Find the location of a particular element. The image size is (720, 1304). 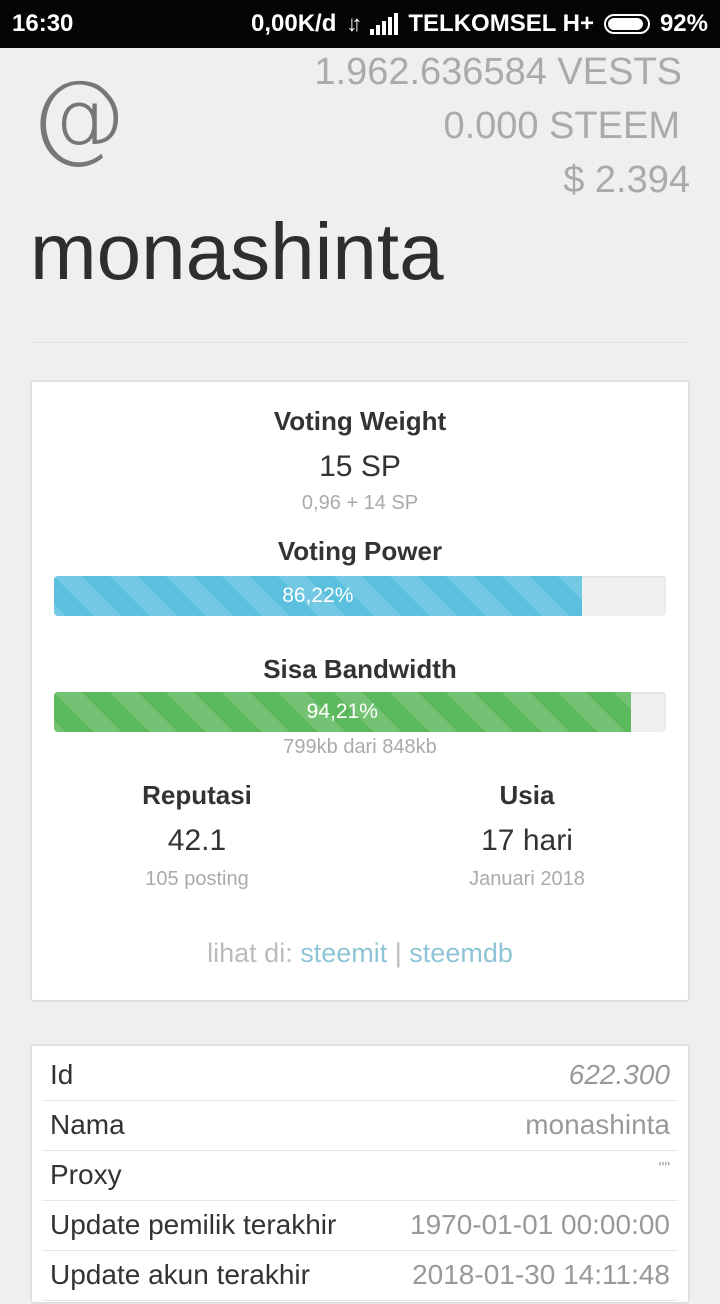

status-right: 0,00K/d ↓↑ TELKOMSEL H+ 92% is located at coordinates (479, 24).